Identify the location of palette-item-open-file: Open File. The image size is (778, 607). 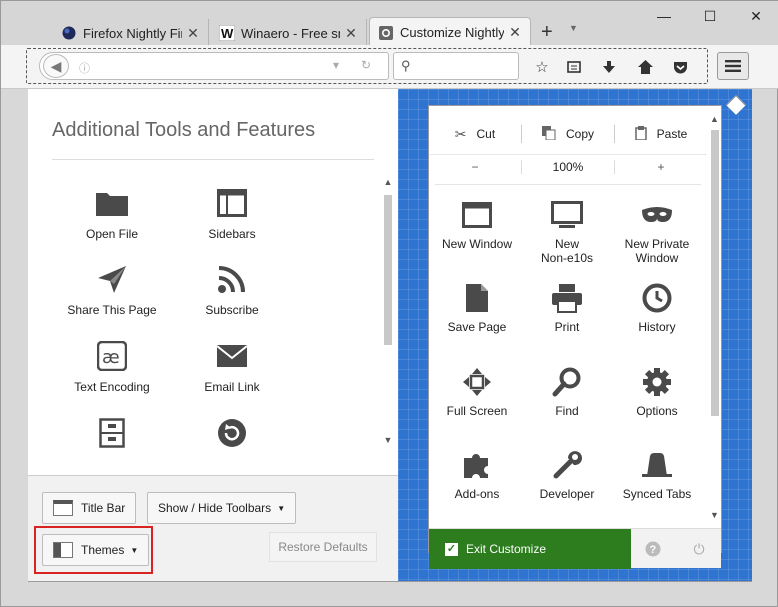
(112, 213).